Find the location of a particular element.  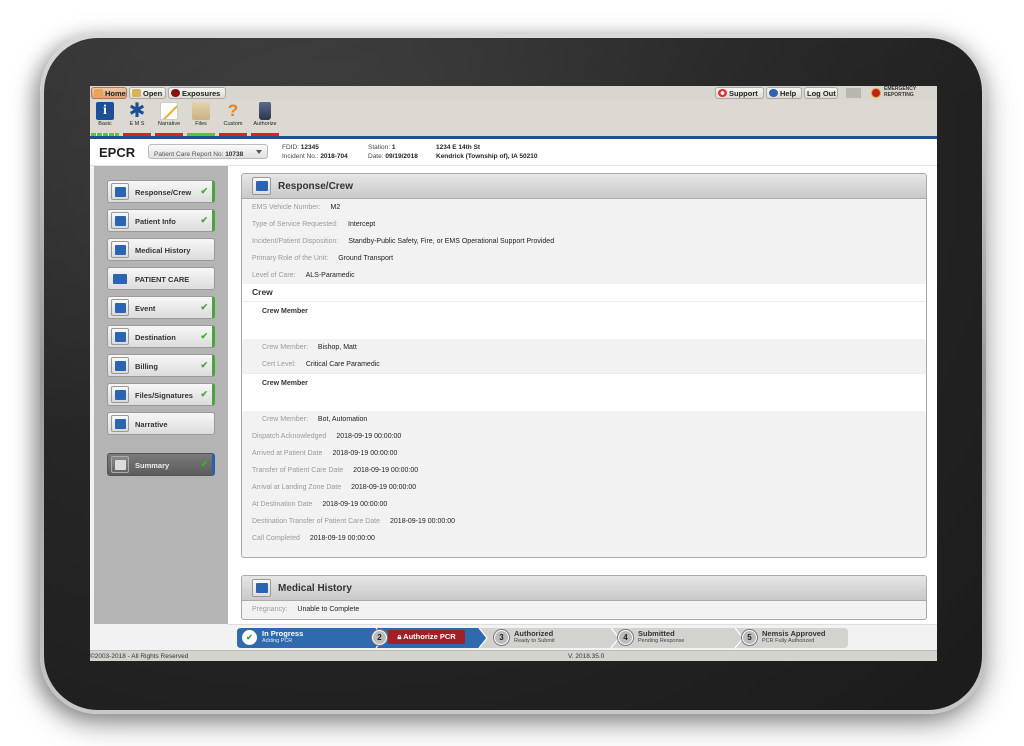

folder-icon is located at coordinates (201, 111).